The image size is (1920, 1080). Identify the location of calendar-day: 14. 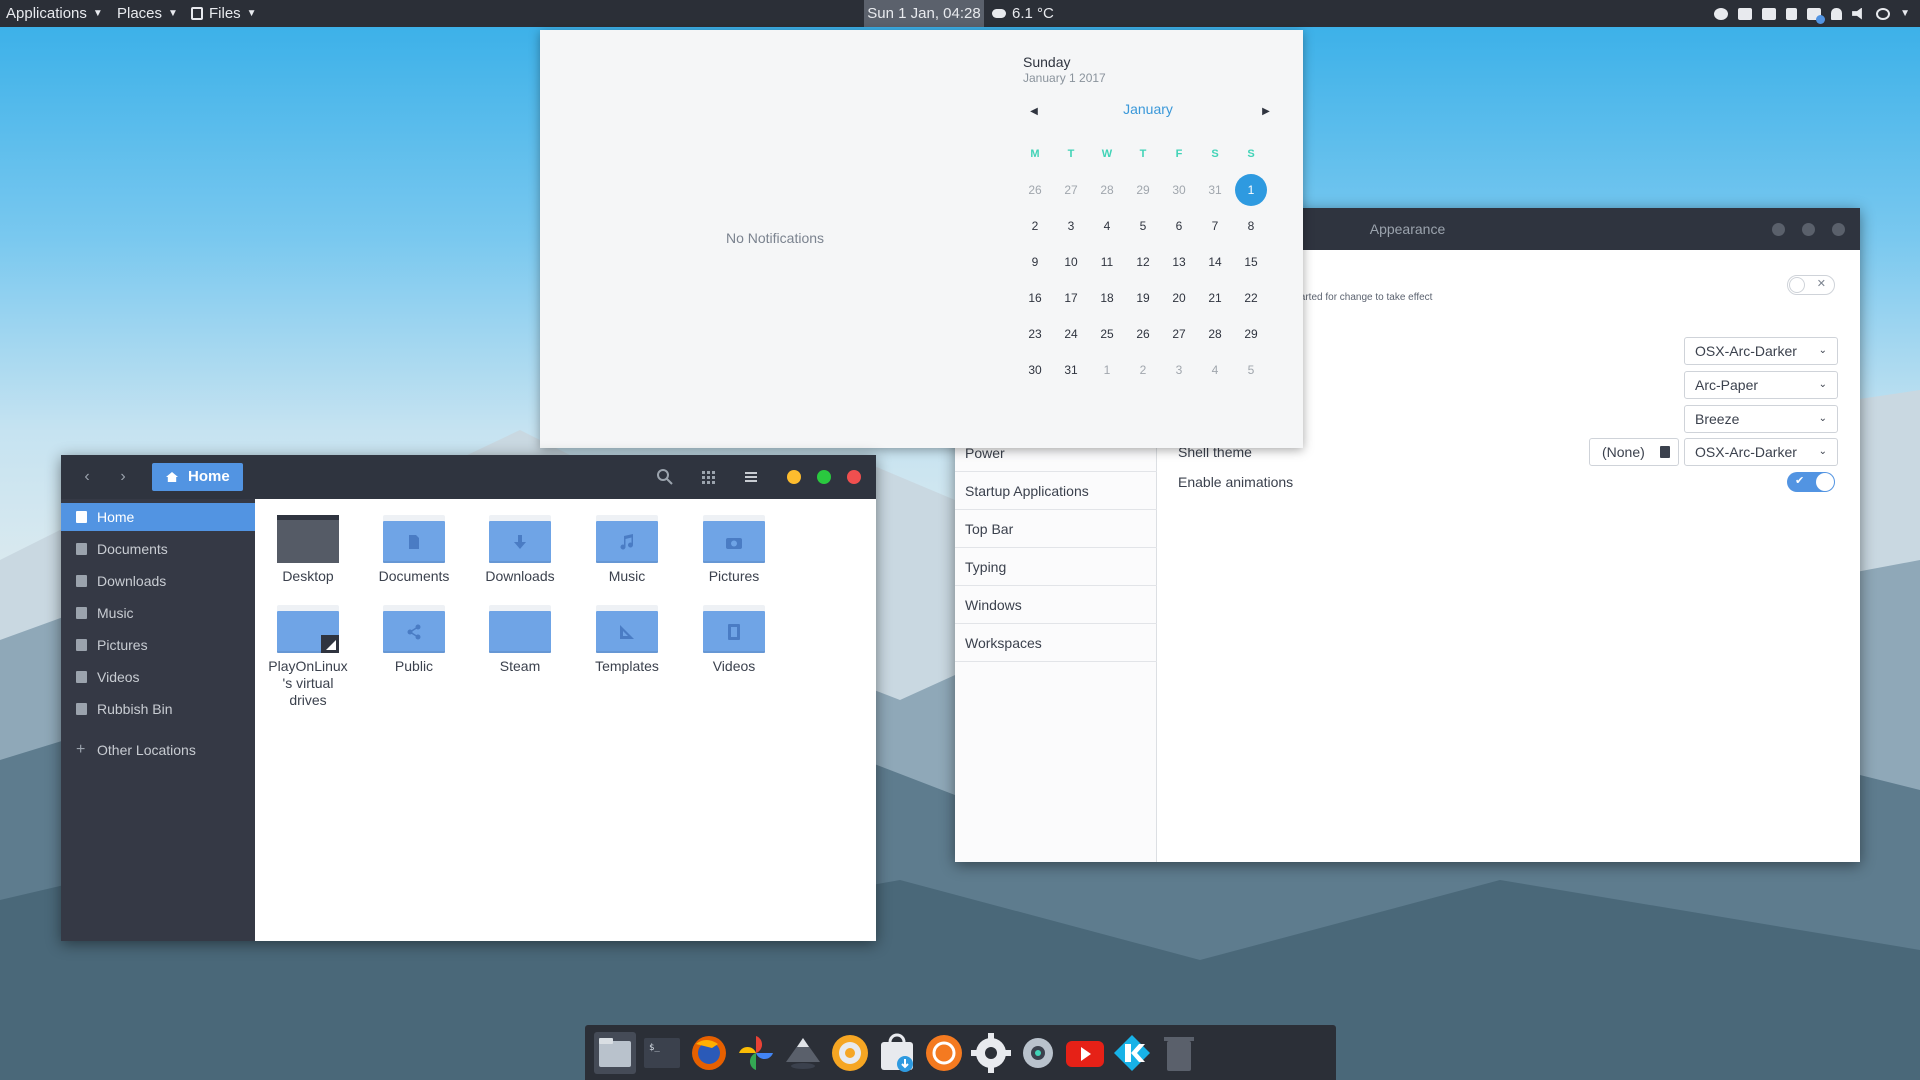
(1215, 262).